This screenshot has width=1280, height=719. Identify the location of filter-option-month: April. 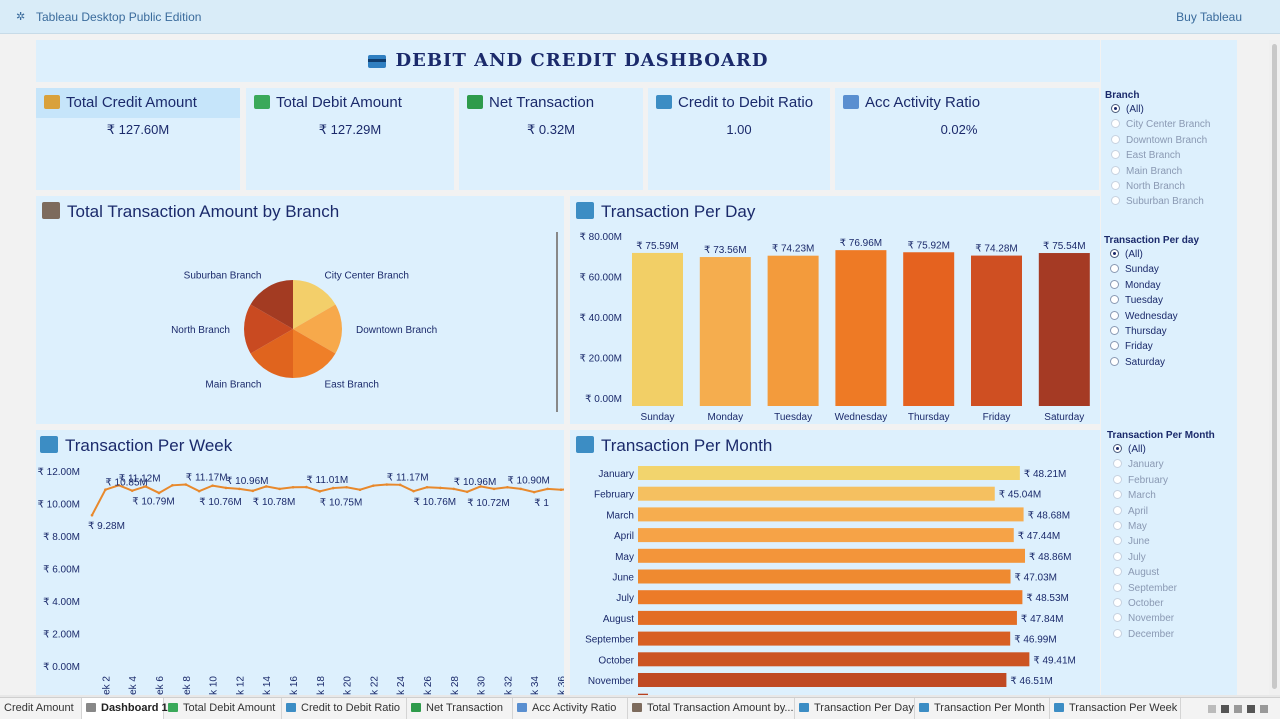
(1130, 511).